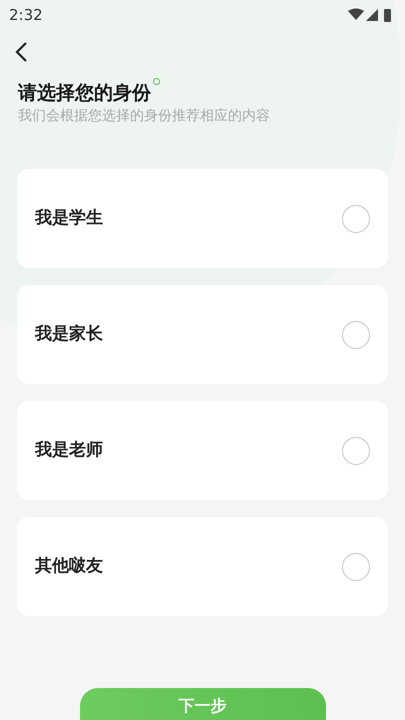  What do you see at coordinates (202, 334) in the screenshot?
I see `identity-option: 我是家长` at bounding box center [202, 334].